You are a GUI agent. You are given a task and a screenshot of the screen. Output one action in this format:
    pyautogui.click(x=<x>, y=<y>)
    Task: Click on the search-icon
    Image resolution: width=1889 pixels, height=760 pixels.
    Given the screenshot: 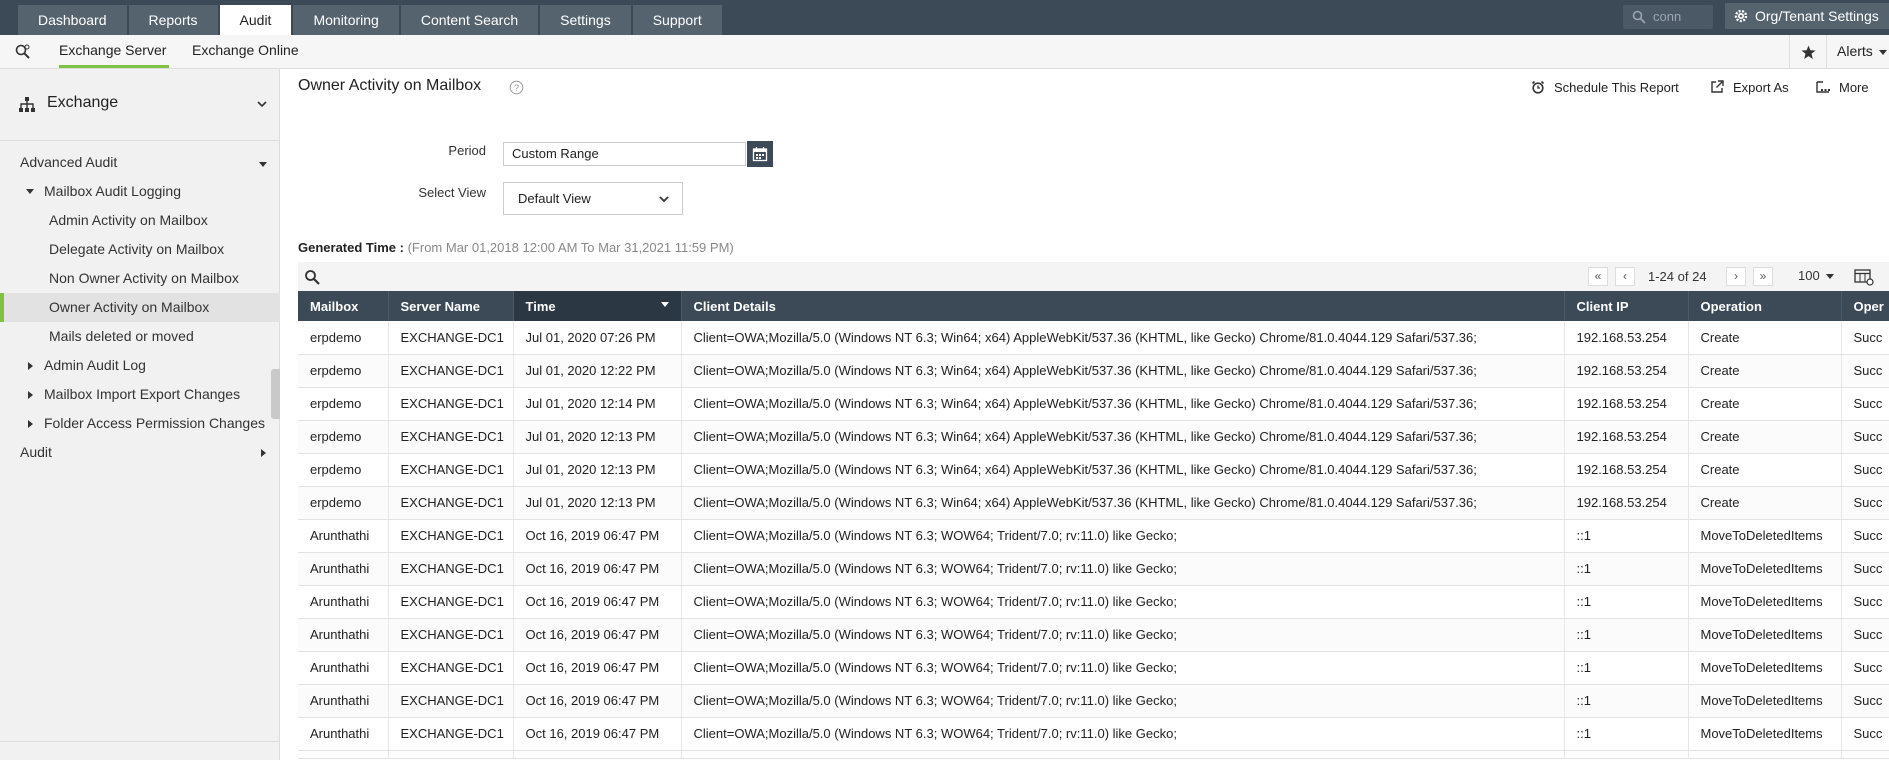 What is the action you would take?
    pyautogui.click(x=312, y=277)
    